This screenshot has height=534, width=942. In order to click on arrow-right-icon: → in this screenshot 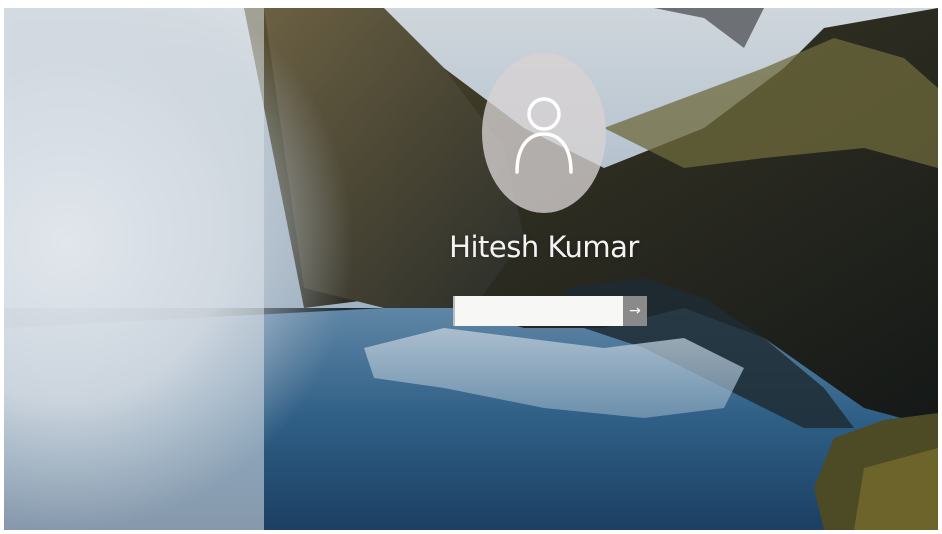, I will do `click(635, 311)`.